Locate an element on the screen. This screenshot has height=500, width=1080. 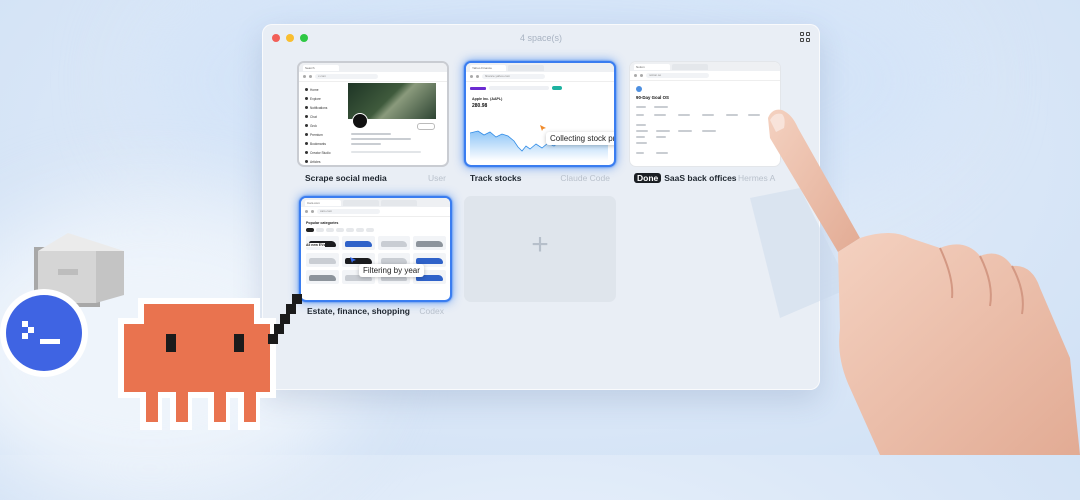
section-heading: Popular categories is located at coordinates (322, 223).